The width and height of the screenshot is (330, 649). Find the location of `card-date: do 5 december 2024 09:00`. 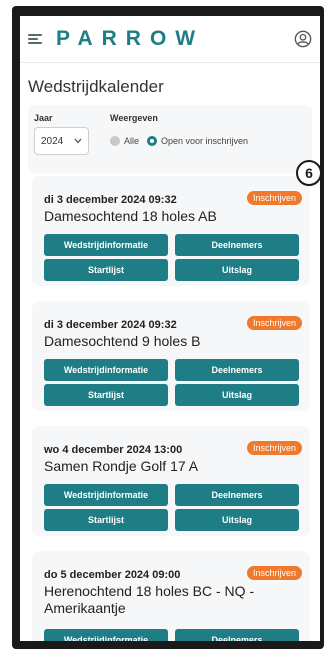

card-date: do 5 december 2024 09:00 is located at coordinates (112, 575).